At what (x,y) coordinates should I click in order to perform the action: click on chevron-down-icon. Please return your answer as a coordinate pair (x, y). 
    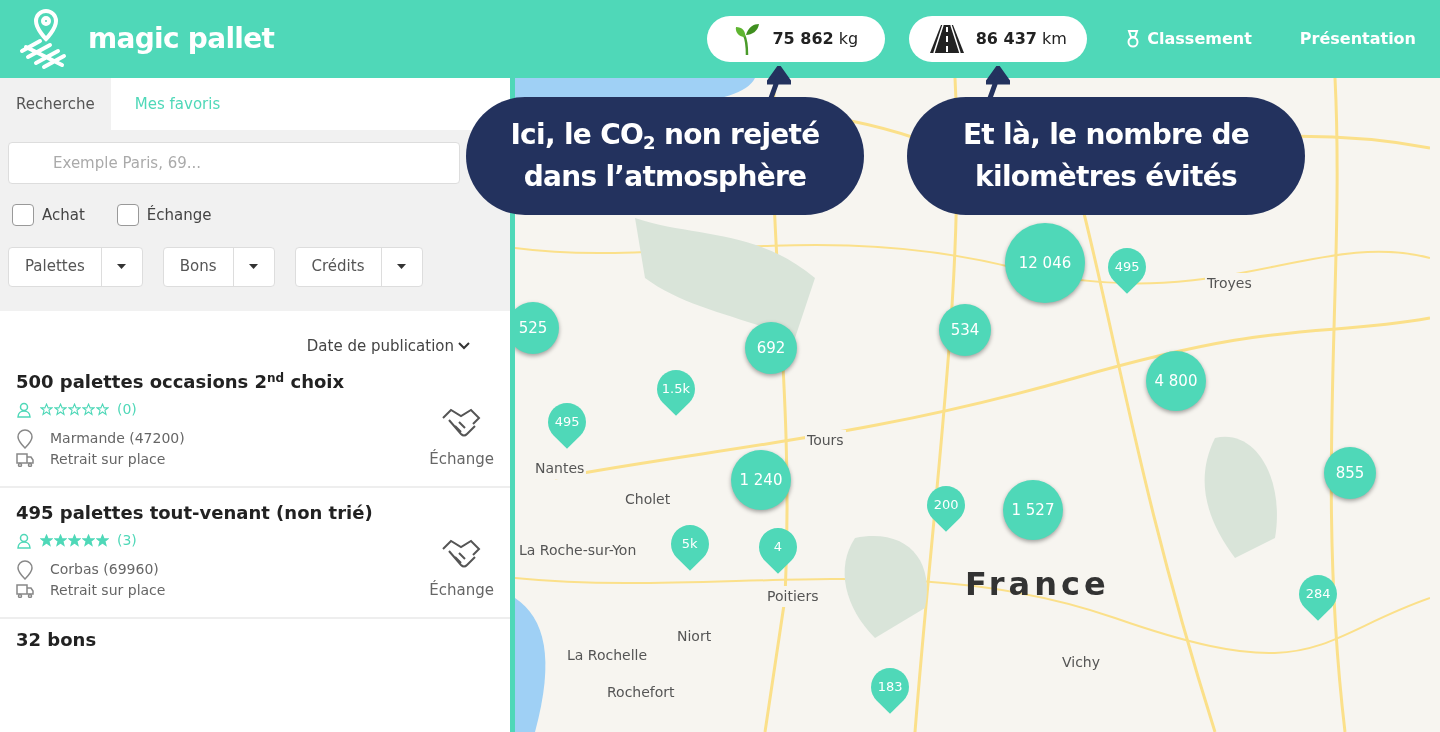
    Looking at the image, I should click on (464, 345).